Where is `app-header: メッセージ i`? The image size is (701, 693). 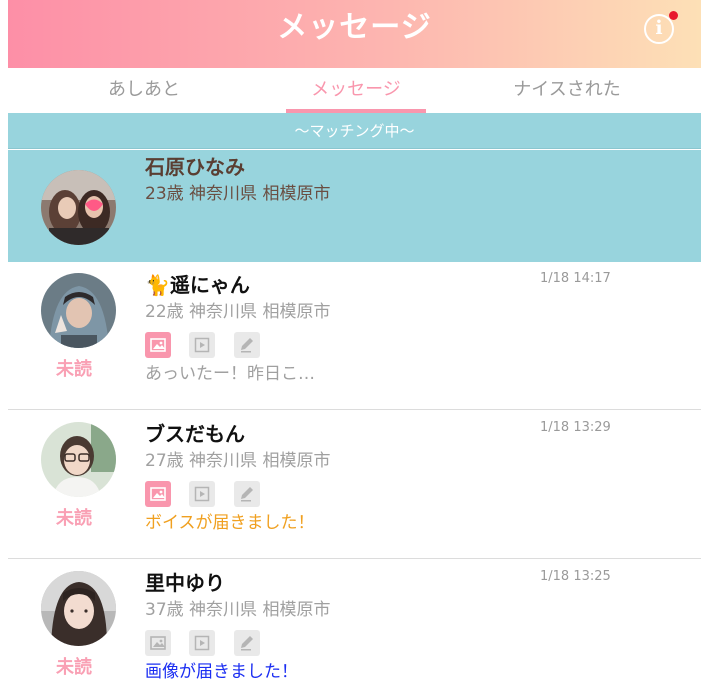 app-header: メッセージ i is located at coordinates (354, 34).